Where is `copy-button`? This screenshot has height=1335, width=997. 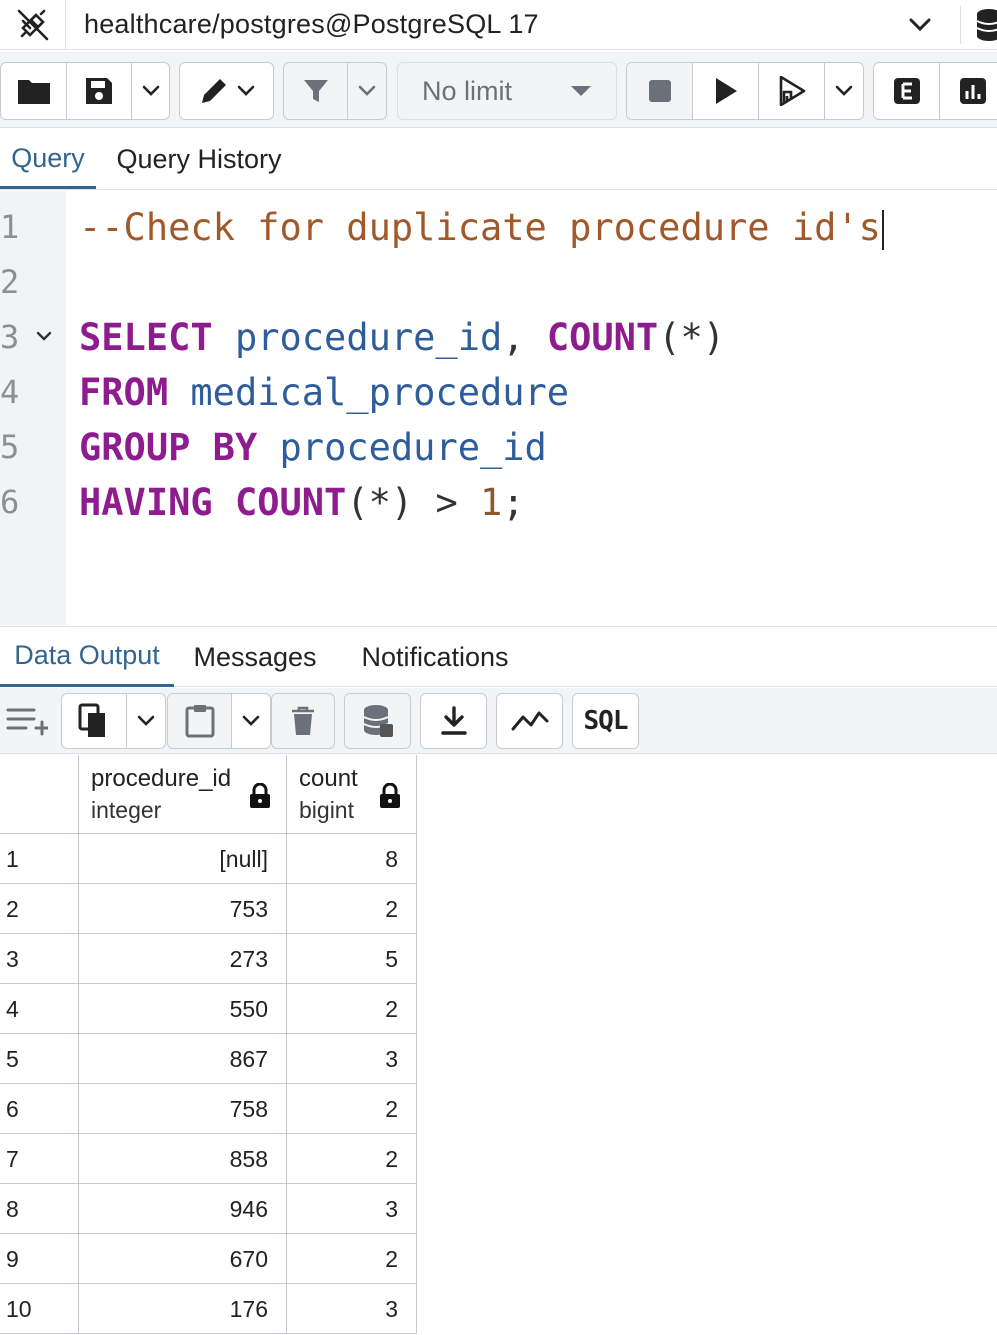
copy-button is located at coordinates (94, 721).